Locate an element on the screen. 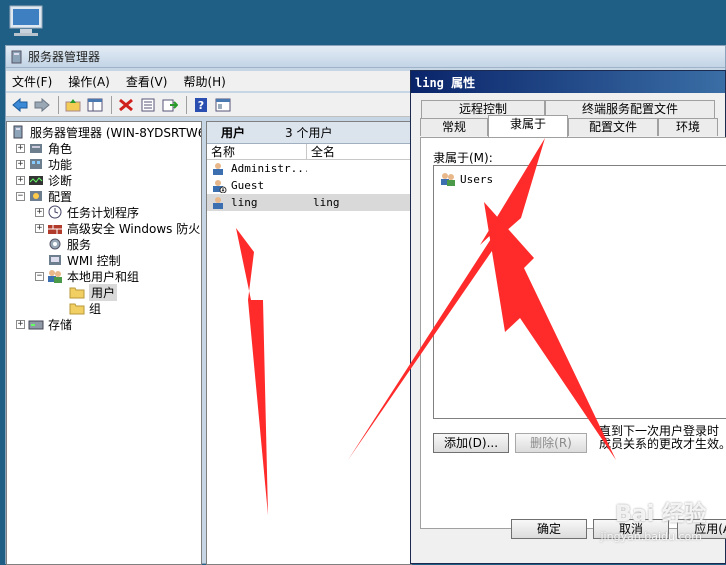  tree-label: 任务计划程序 is located at coordinates (103, 212).